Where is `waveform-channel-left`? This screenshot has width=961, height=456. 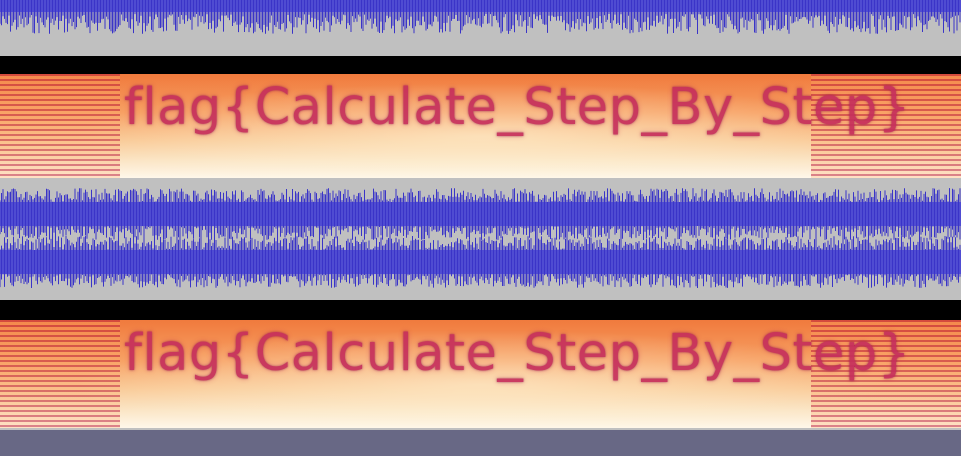 waveform-channel-left is located at coordinates (480, 214).